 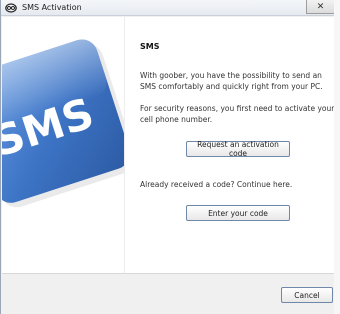 I want to click on section-heading: SMS, so click(x=150, y=46).